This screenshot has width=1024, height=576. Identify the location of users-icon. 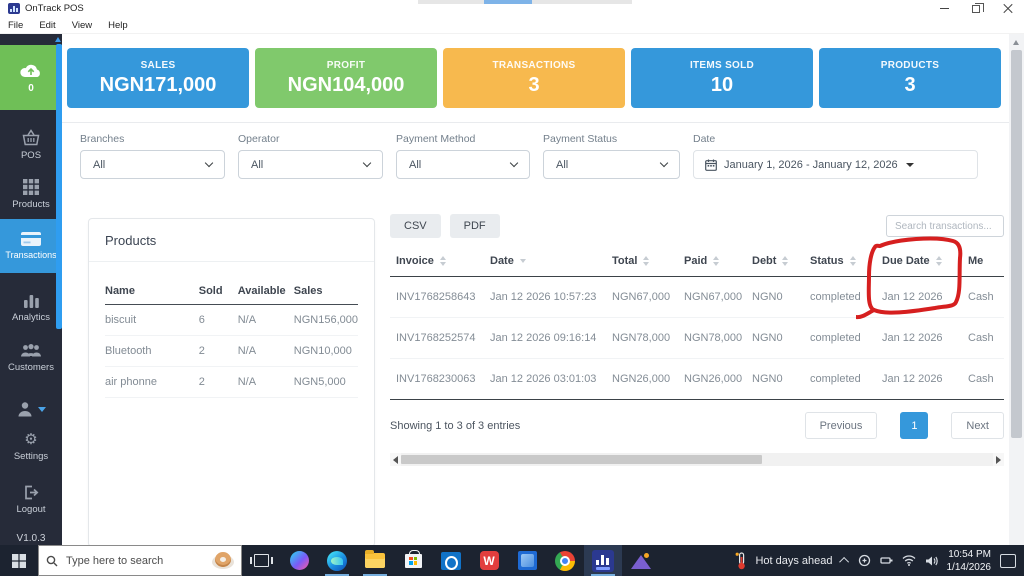
(31, 350).